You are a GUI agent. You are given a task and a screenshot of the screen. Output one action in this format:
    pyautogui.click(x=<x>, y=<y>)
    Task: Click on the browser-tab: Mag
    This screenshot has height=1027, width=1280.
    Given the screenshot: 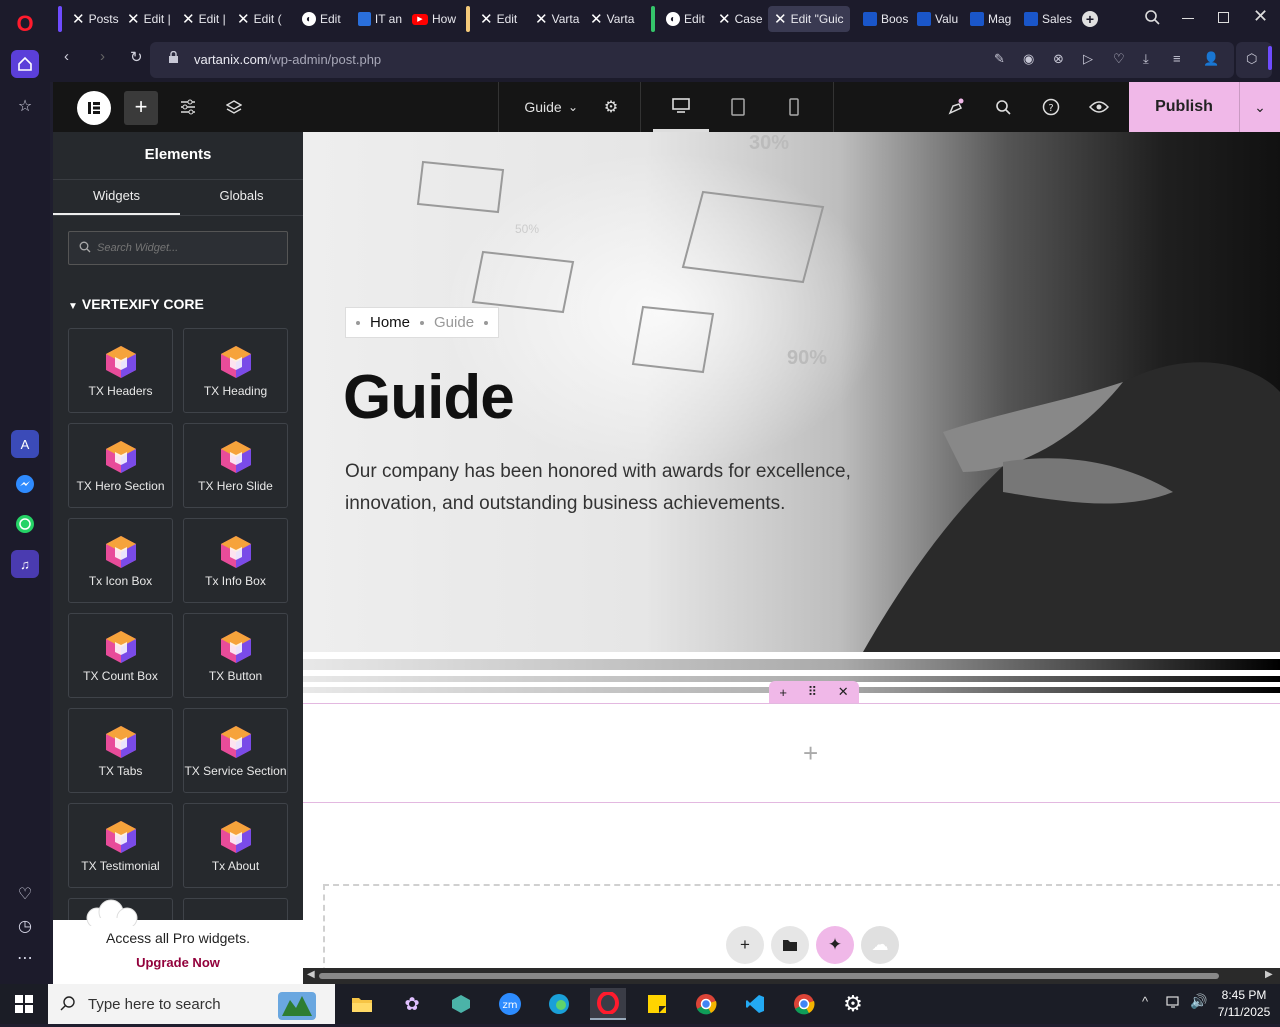 What is the action you would take?
    pyautogui.click(x=990, y=19)
    